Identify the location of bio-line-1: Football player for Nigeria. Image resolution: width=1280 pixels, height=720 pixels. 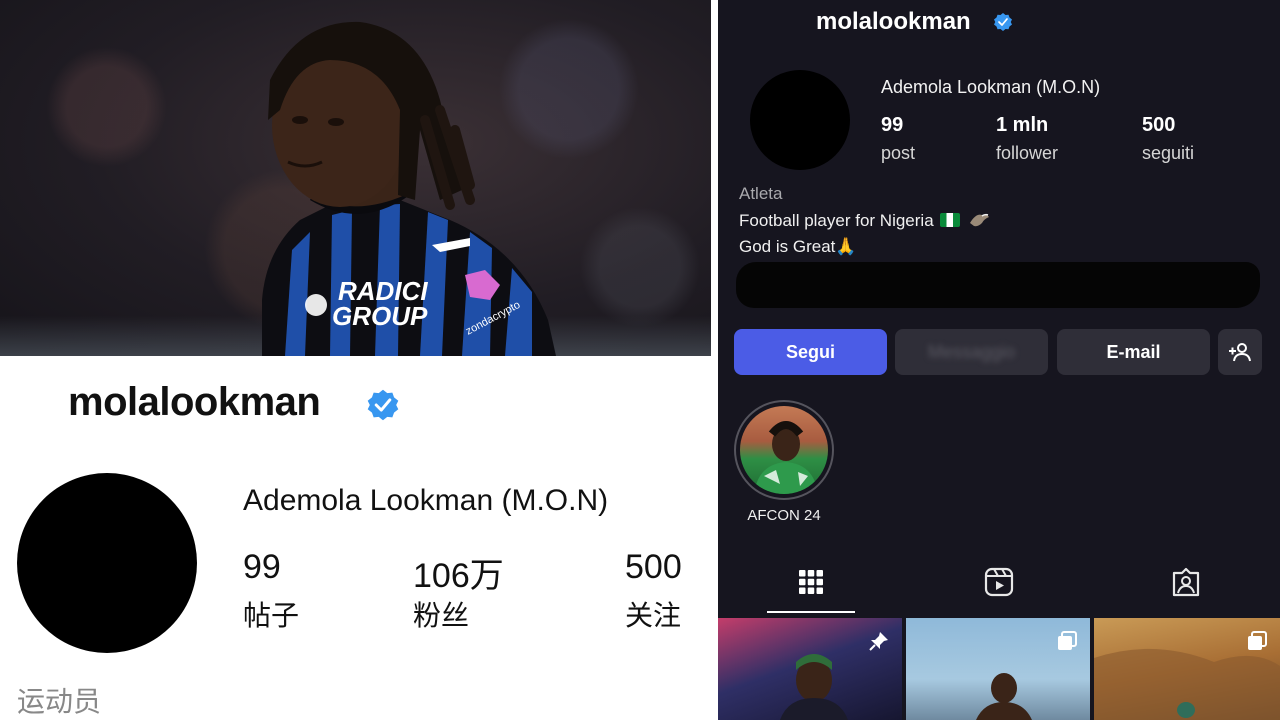
(864, 221).